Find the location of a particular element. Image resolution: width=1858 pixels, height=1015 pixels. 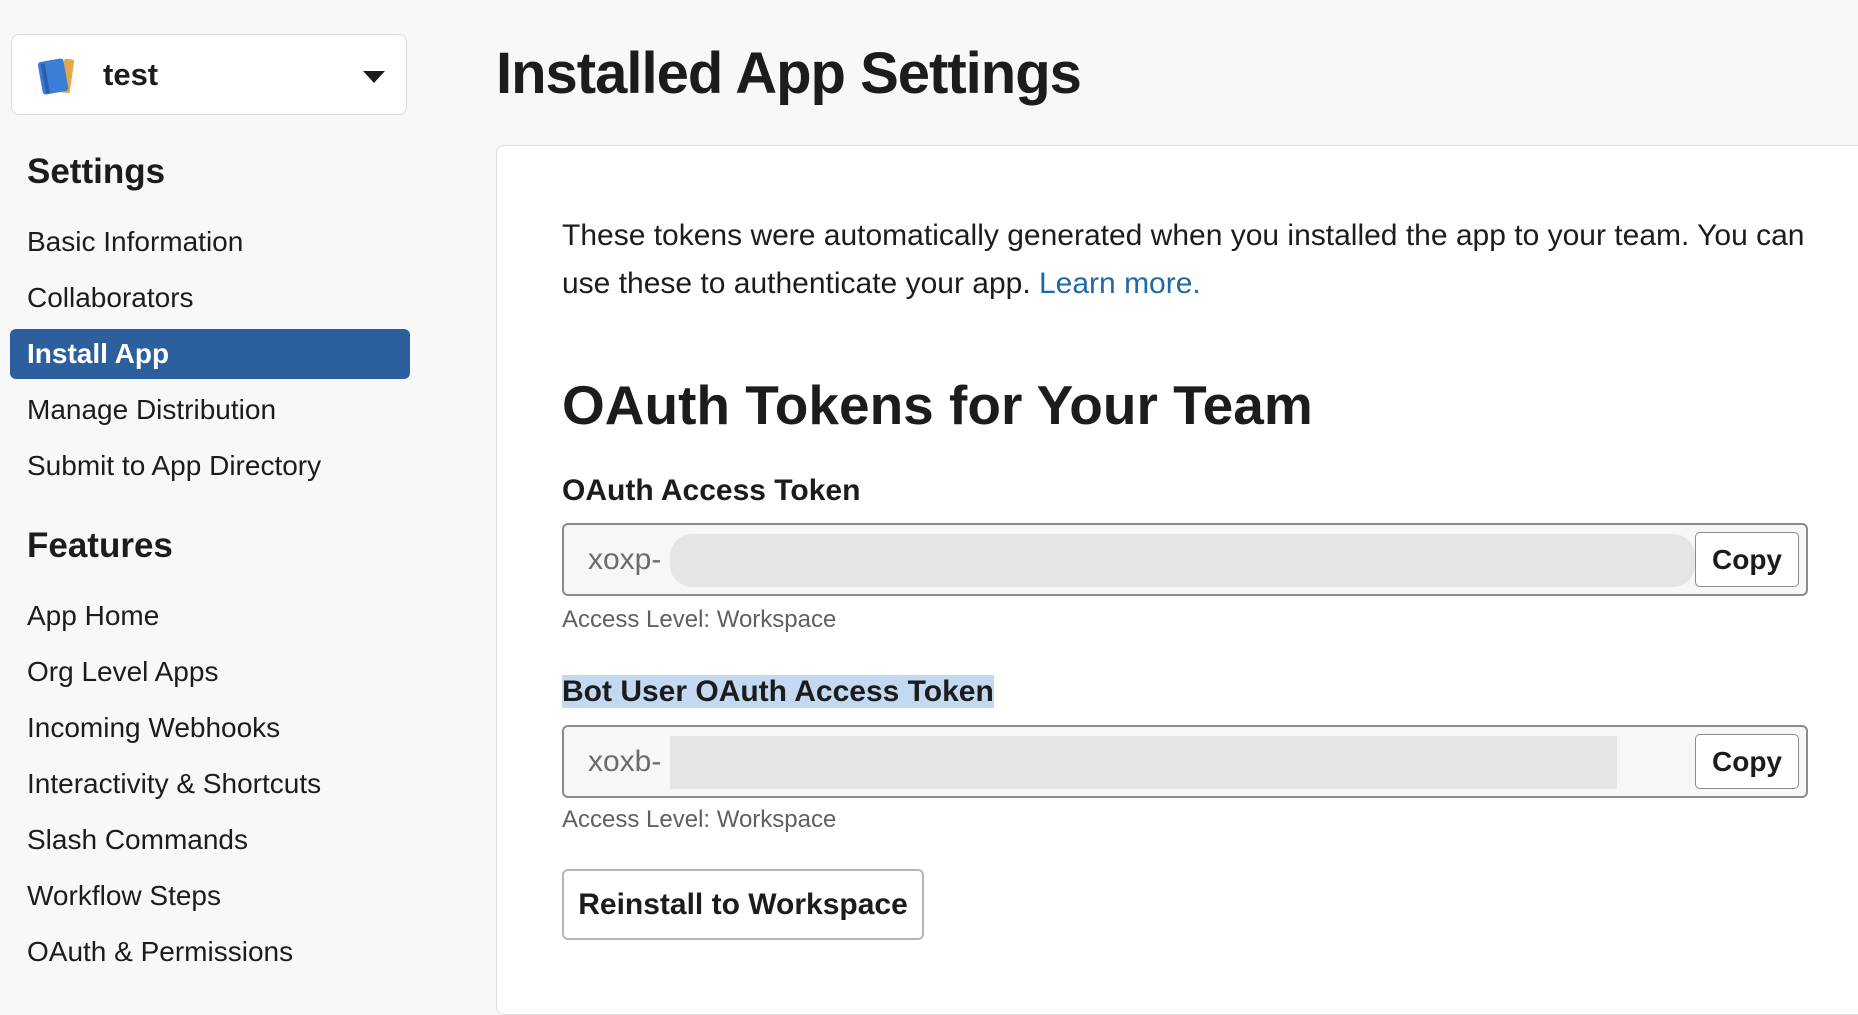

sidebar-item-app-home: App Home is located at coordinates (210, 616).